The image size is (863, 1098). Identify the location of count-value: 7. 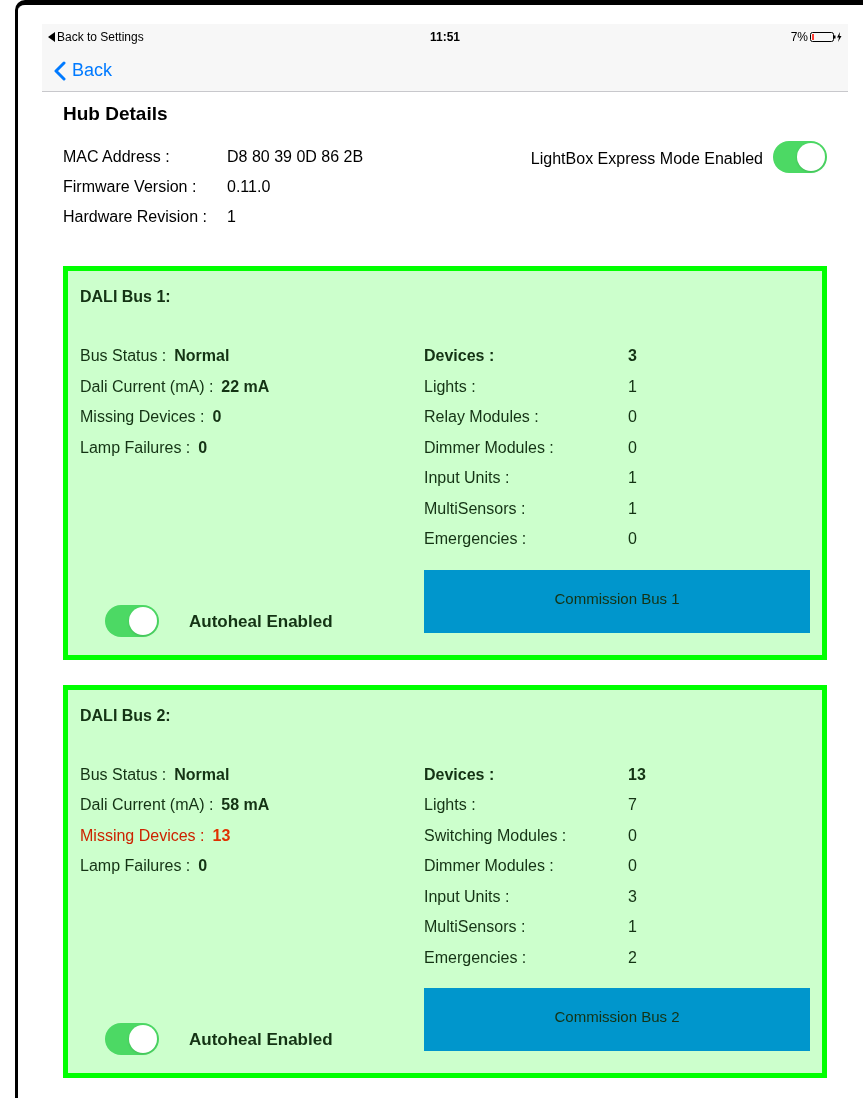
(632, 805).